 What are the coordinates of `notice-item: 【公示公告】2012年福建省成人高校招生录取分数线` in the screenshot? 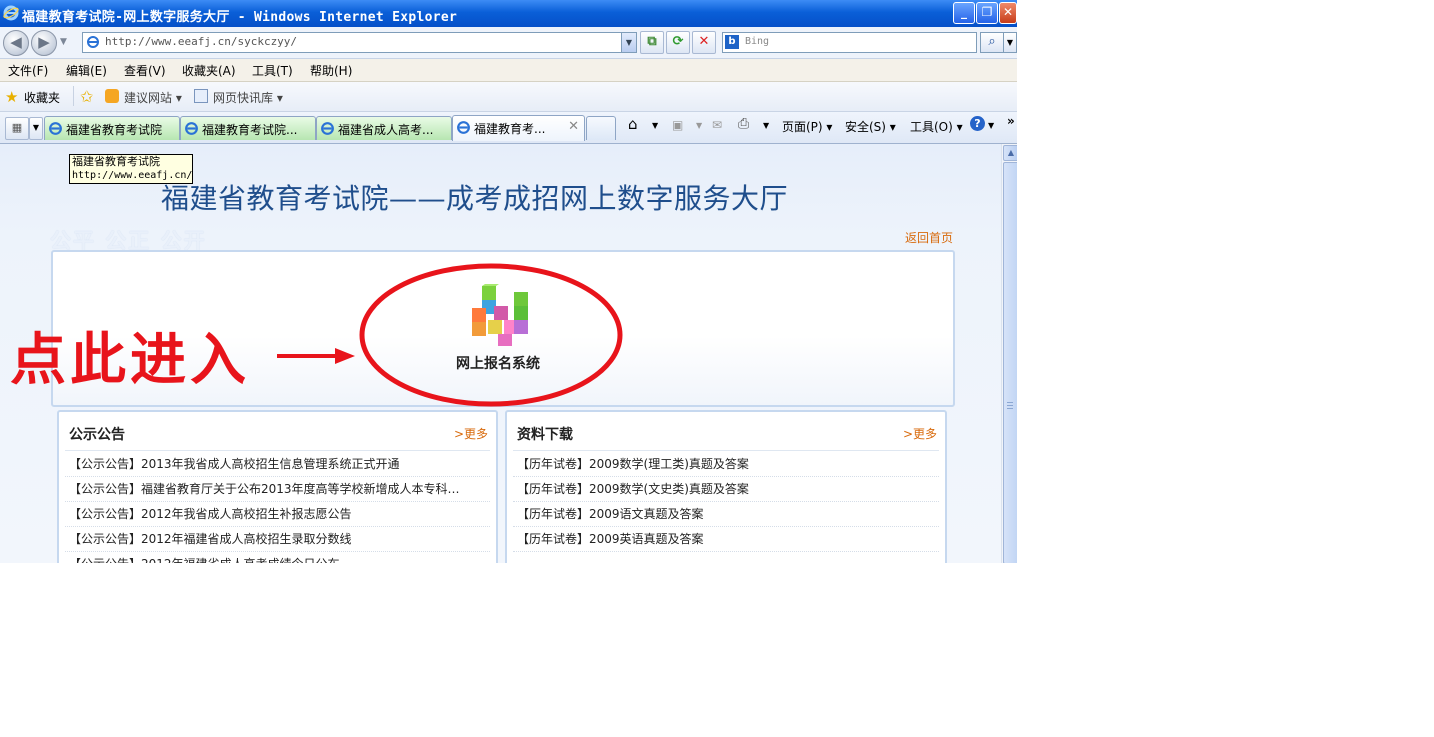 It's located at (277, 539).